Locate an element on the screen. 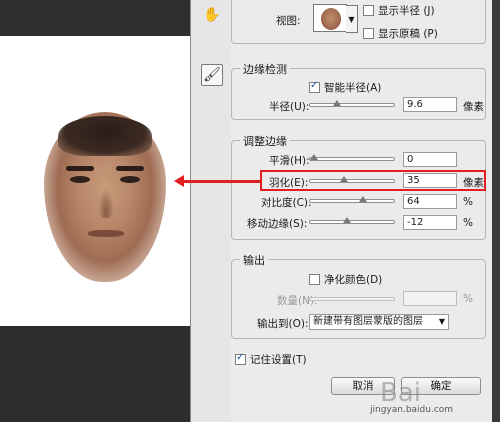 This screenshot has height=422, width=500. output-to-value: 新建带有图层蒙版的图层 is located at coordinates (368, 321).